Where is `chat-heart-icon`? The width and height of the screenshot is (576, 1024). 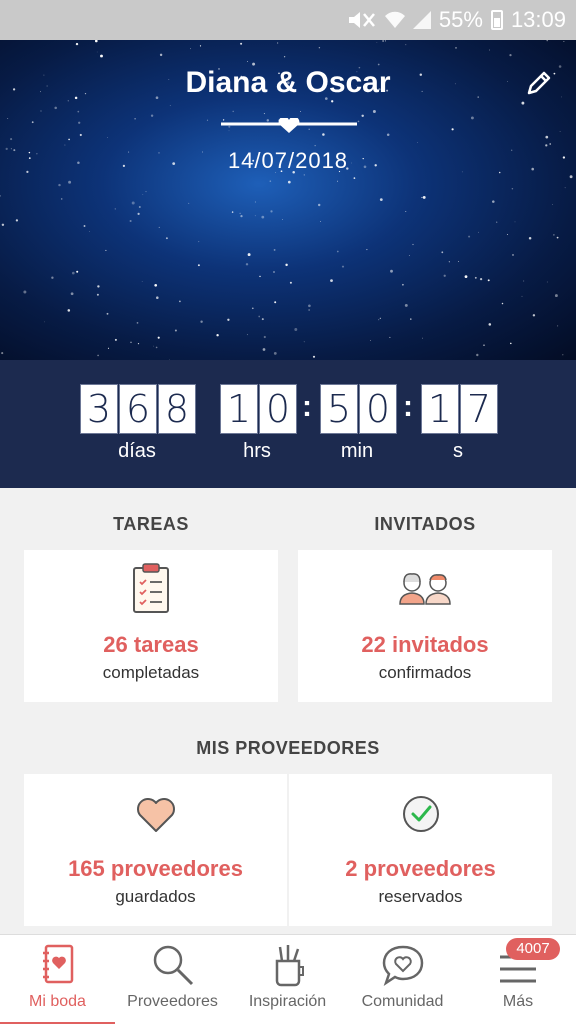
chat-heart-icon is located at coordinates (402, 966).